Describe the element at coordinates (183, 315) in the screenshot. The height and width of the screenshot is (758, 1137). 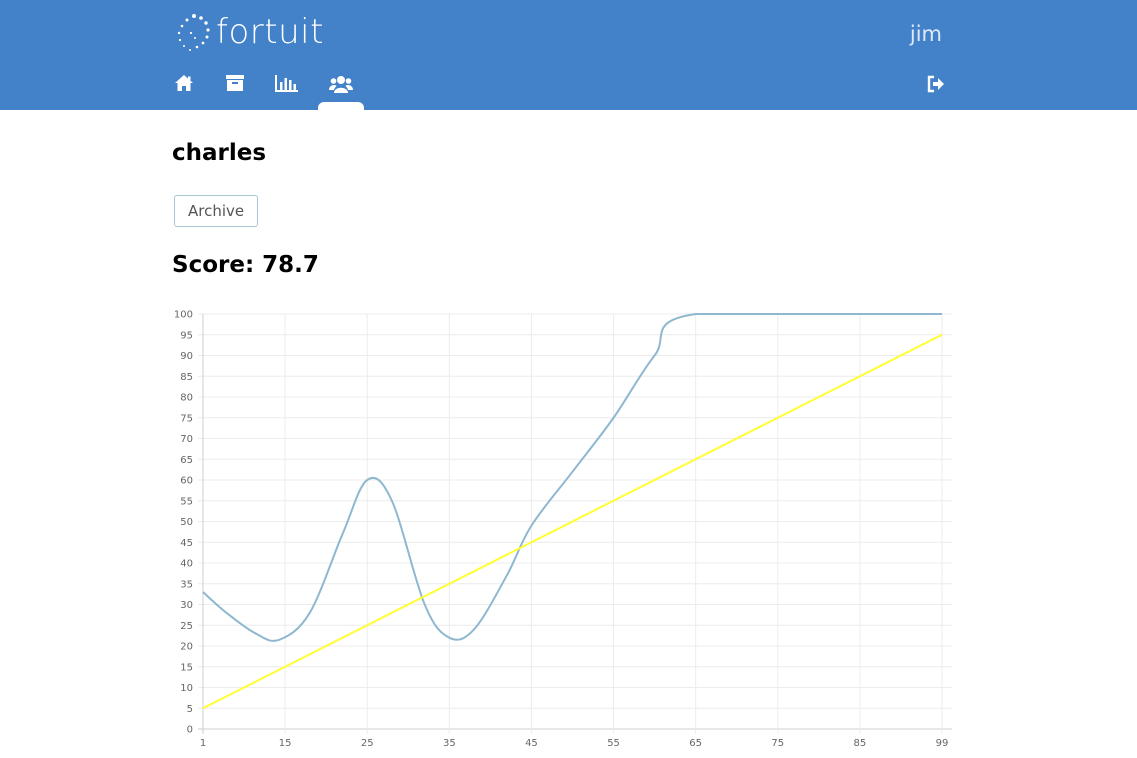
I see `y-tick-label: 100` at that location.